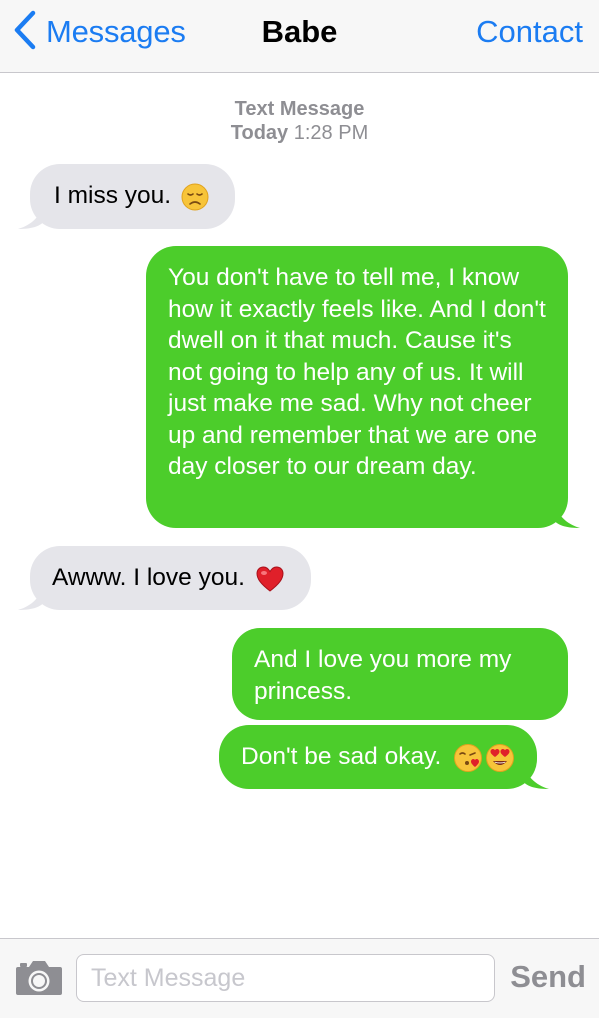 Image resolution: width=599 pixels, height=1018 pixels. What do you see at coordinates (195, 197) in the screenshot?
I see `disappointed-face-emoji` at bounding box center [195, 197].